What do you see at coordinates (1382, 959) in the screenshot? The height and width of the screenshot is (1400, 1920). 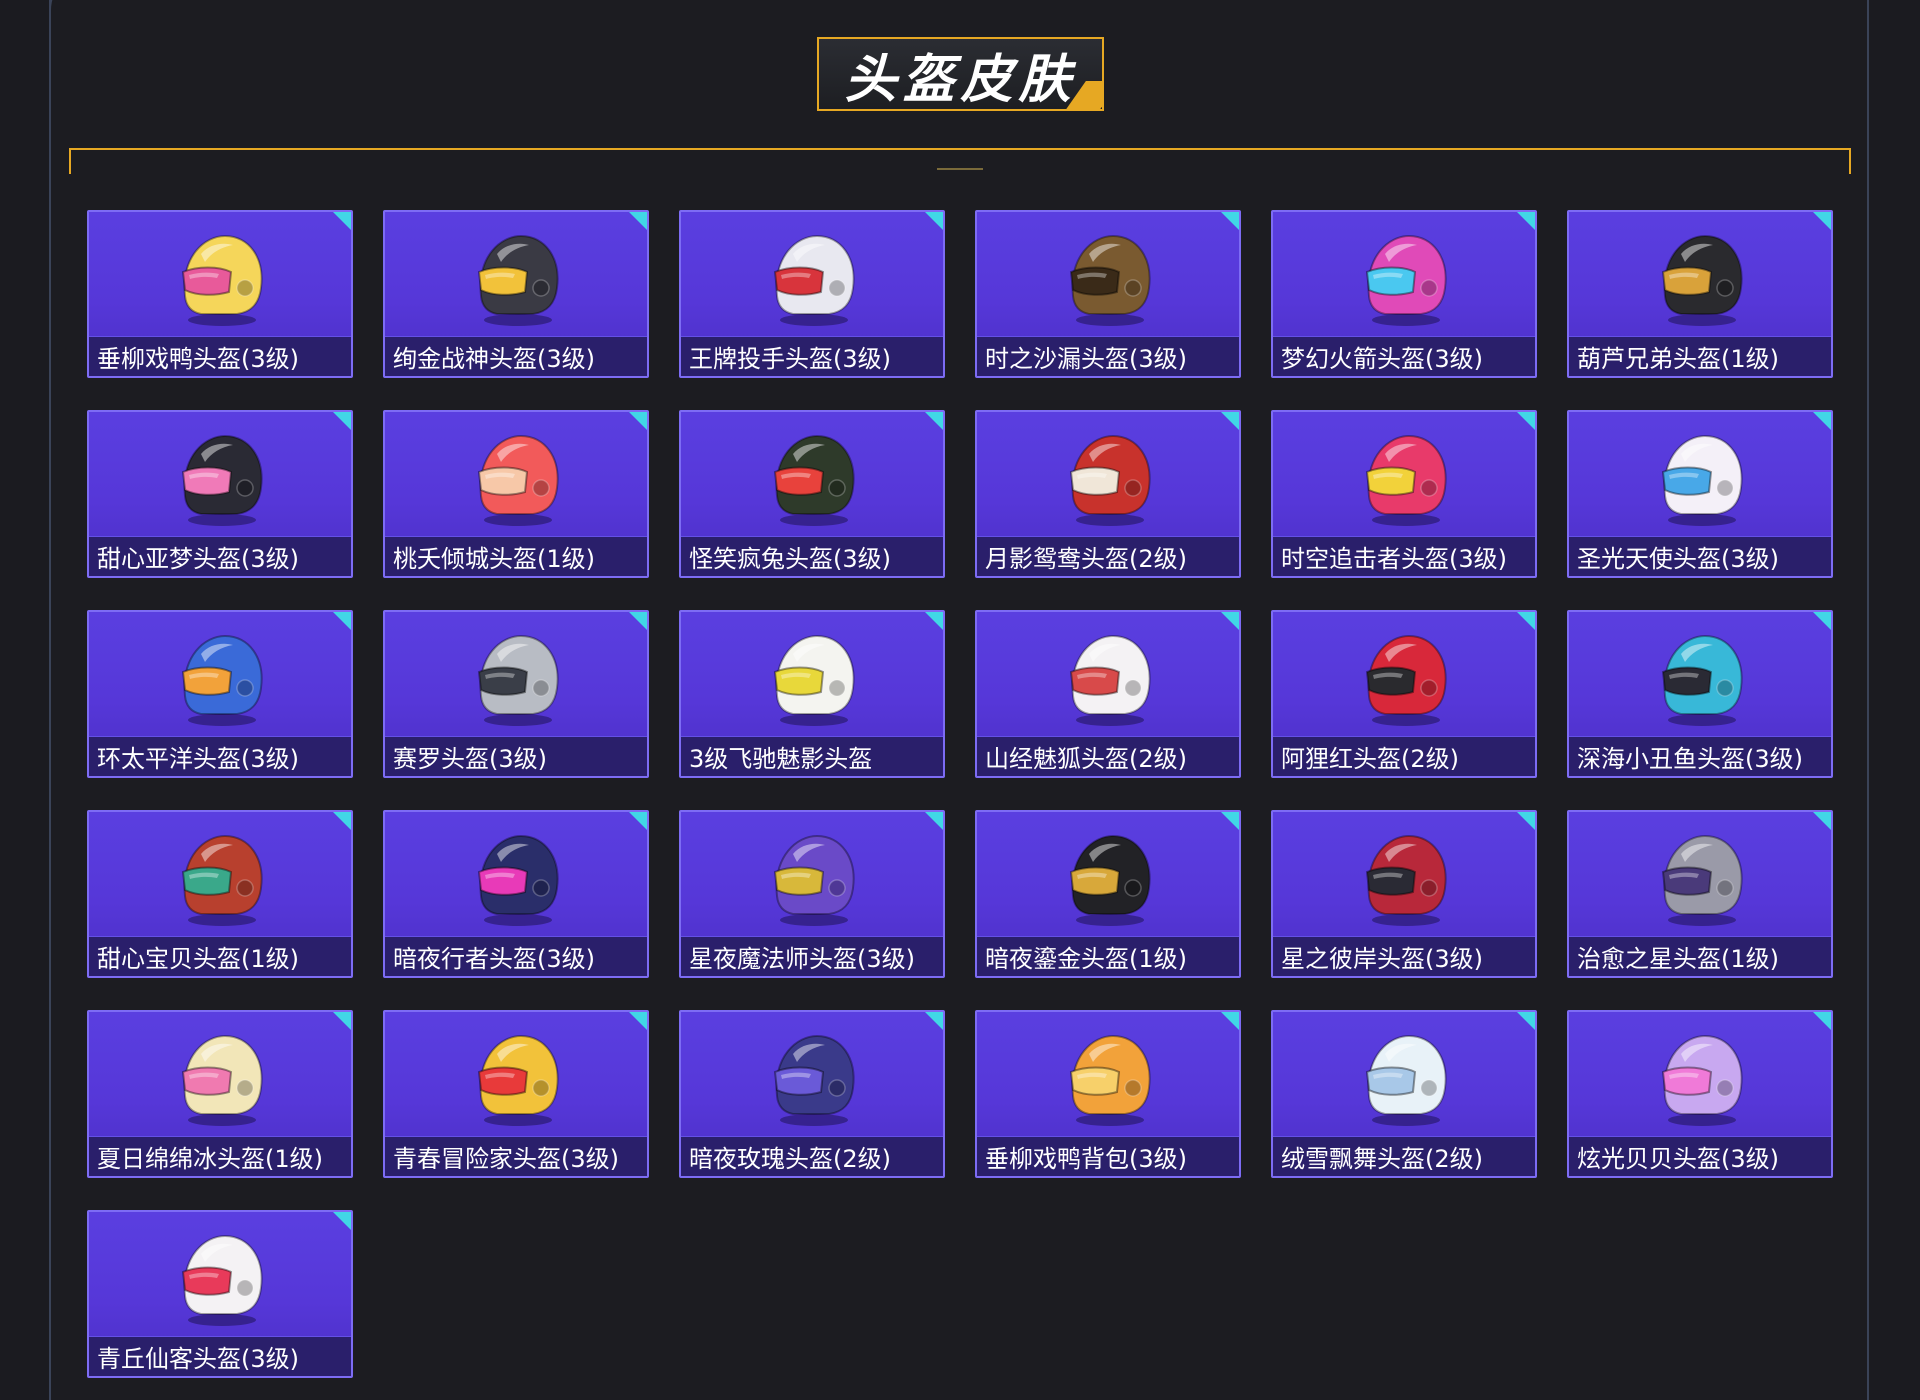 I see `skin-name: 星之彼岸头盔(3级)` at bounding box center [1382, 959].